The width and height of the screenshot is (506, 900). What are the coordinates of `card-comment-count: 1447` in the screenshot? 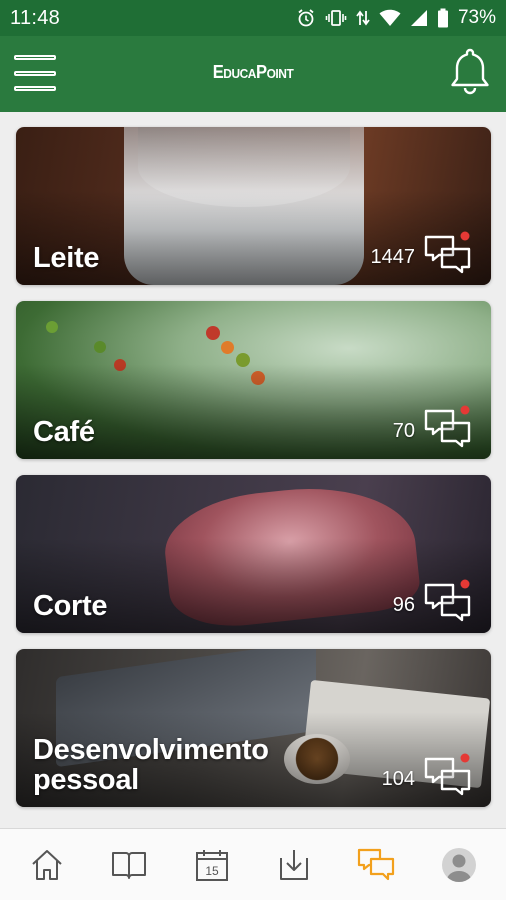 It's located at (393, 257).